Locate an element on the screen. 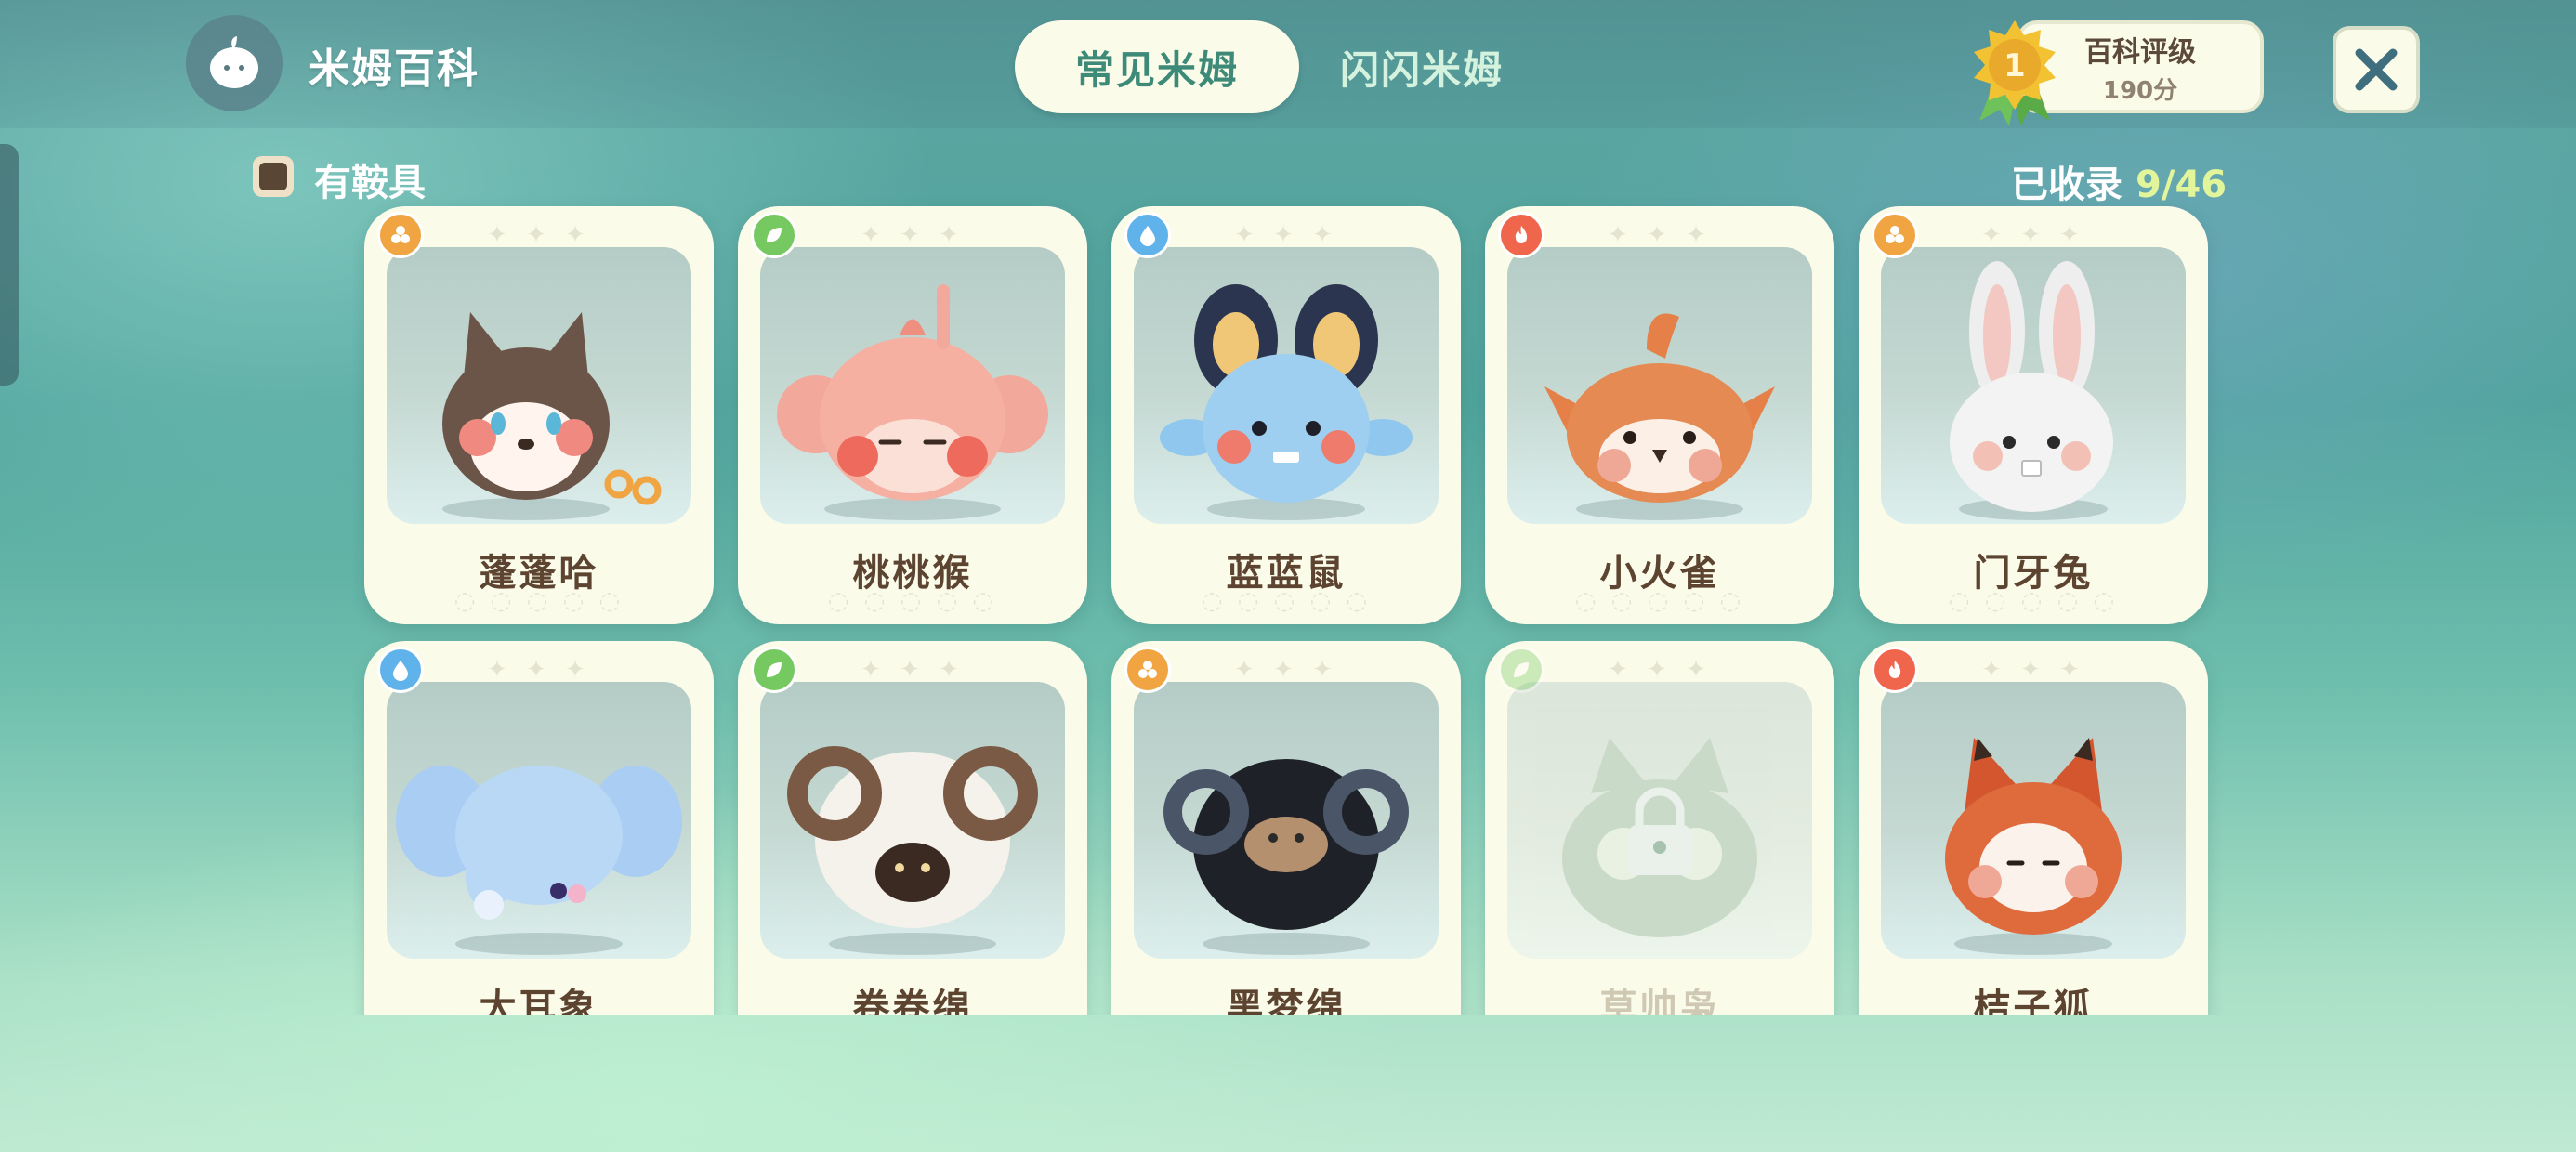  tab-common-mim: 常见米姆 is located at coordinates (1157, 66).